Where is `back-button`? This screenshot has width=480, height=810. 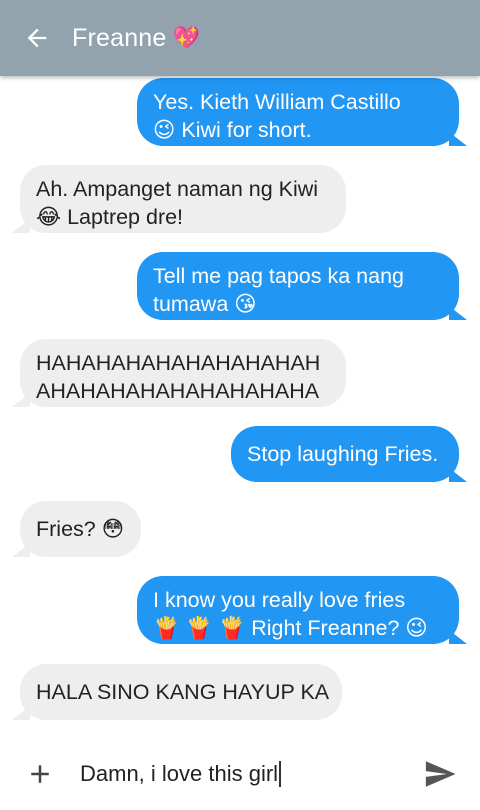
back-button is located at coordinates (37, 38).